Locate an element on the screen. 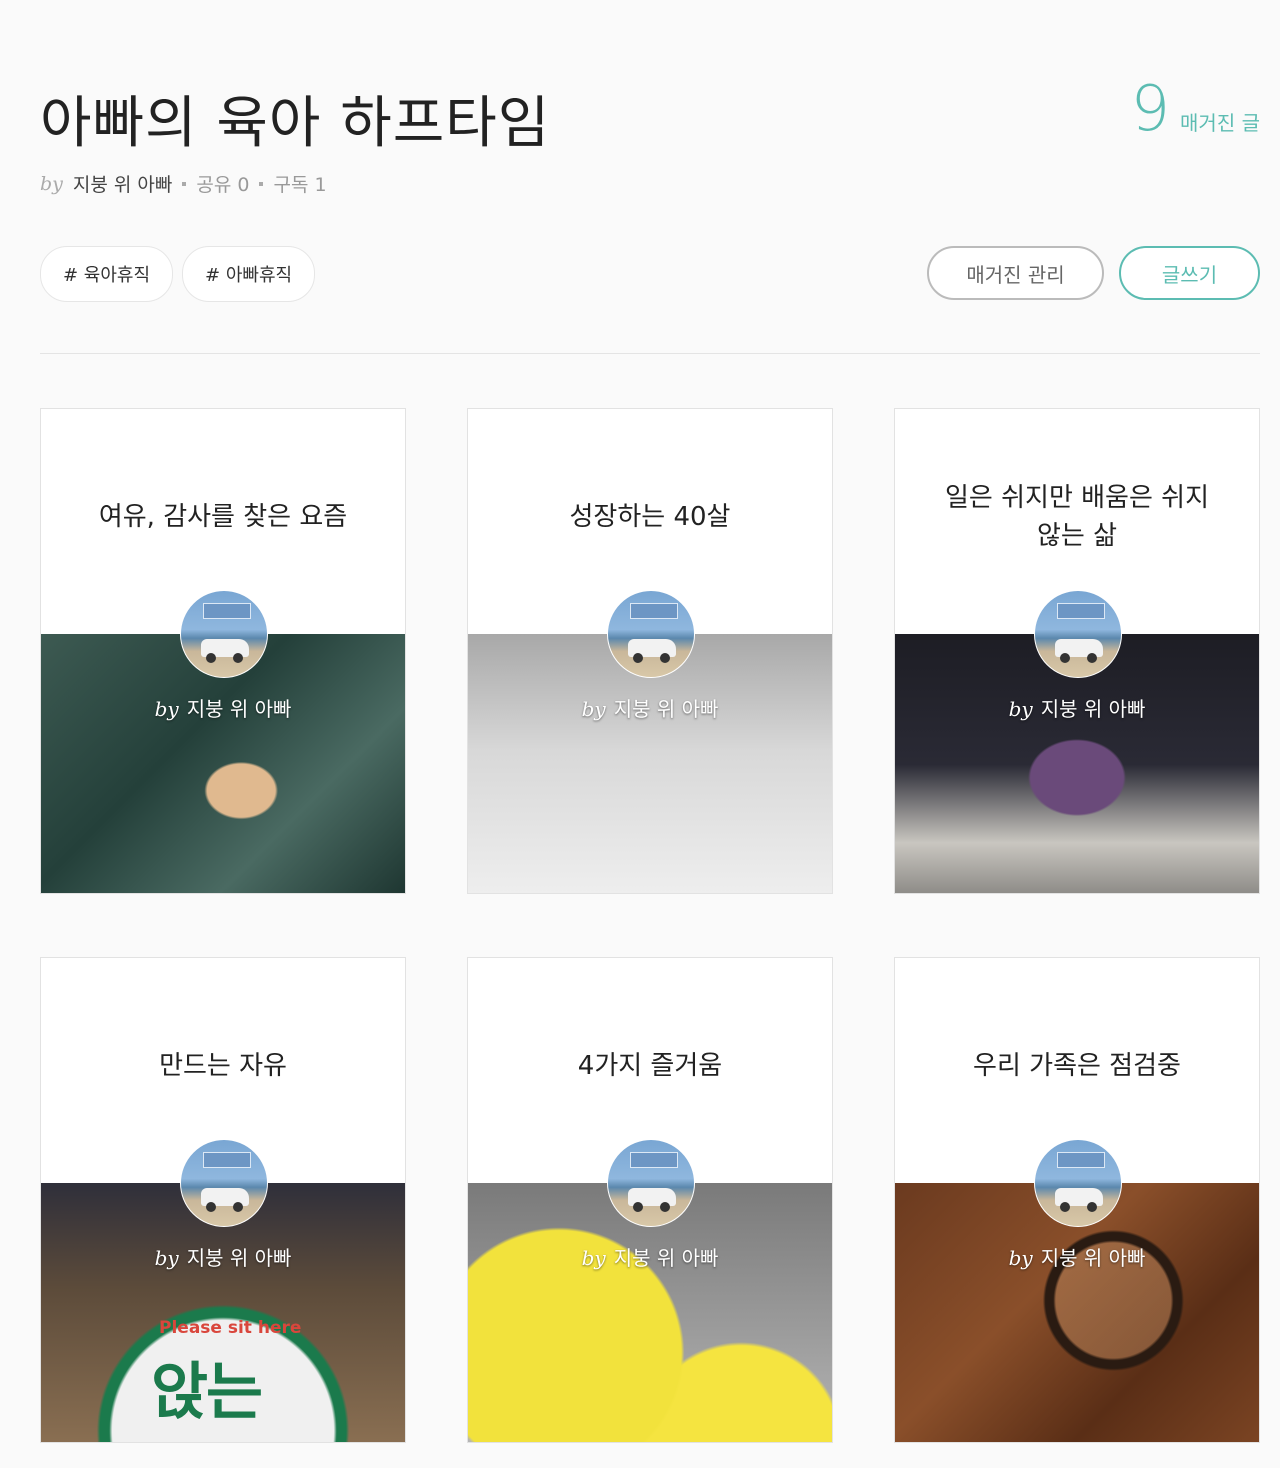 Image resolution: width=1280 pixels, height=1468 pixels. write-button: 글쓰기 is located at coordinates (1189, 273).